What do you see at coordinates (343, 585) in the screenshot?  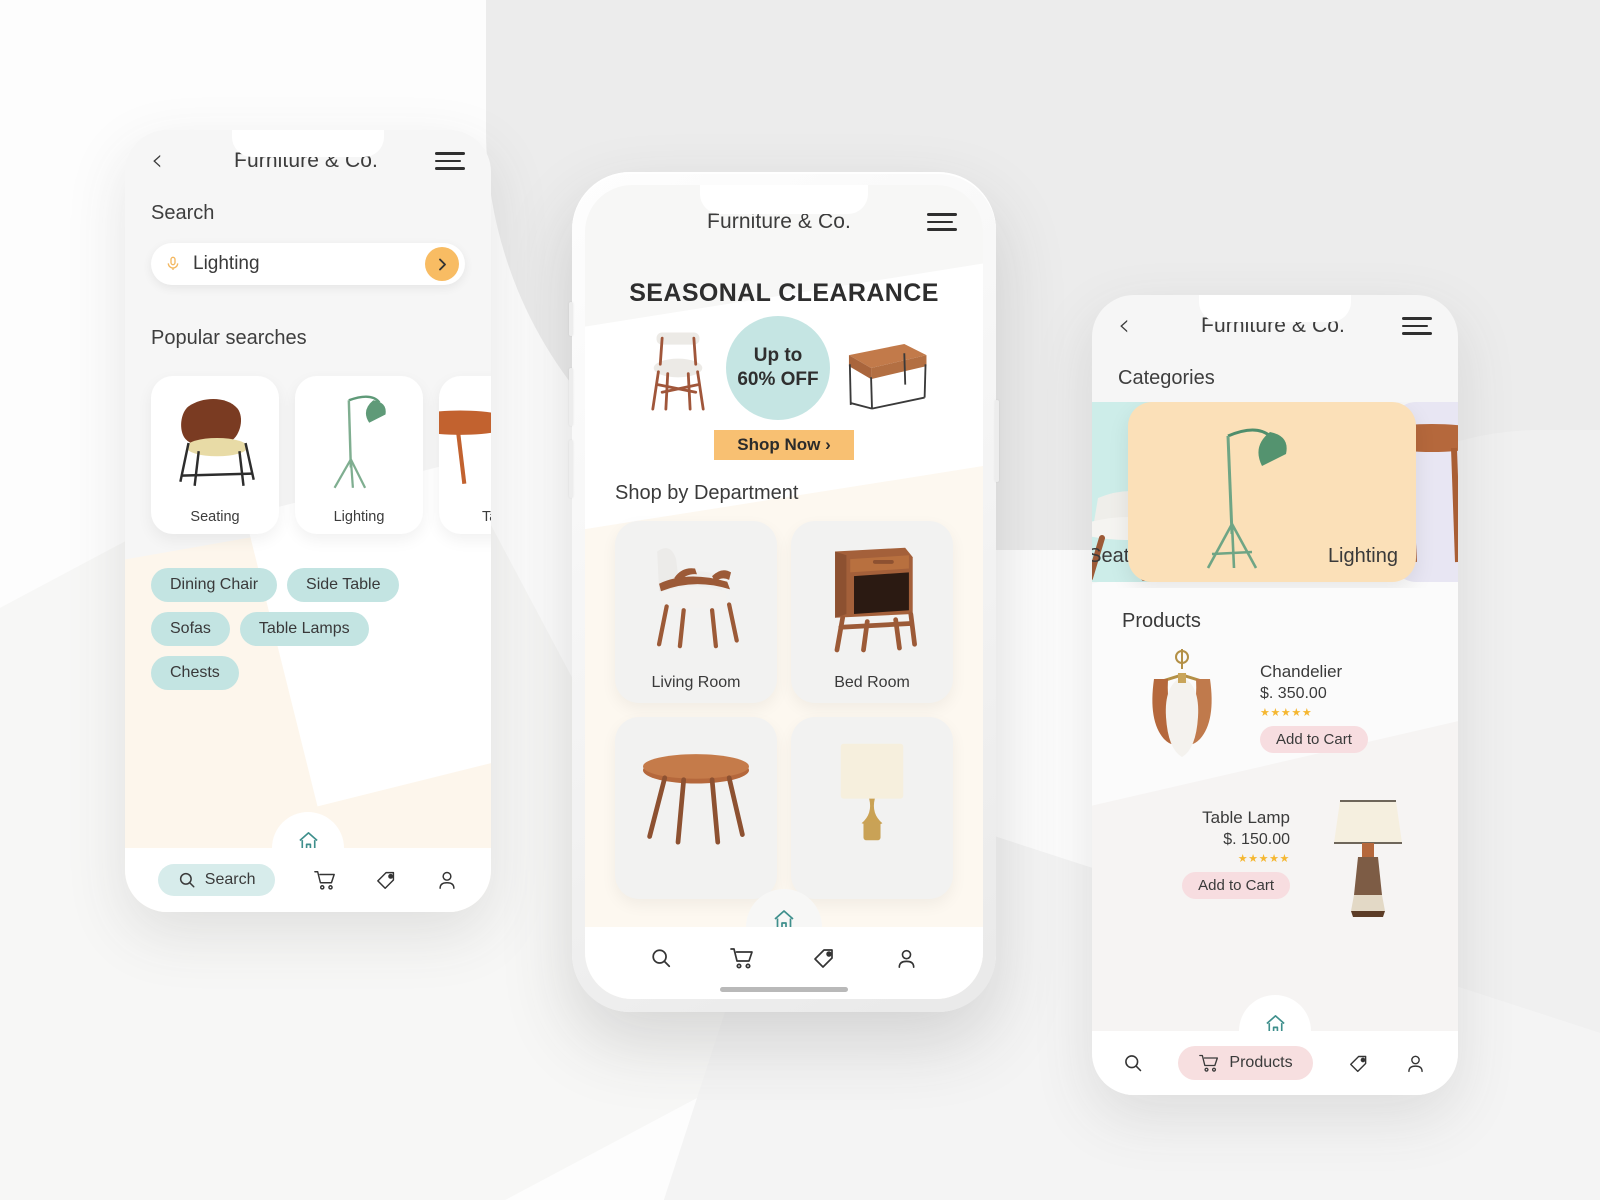 I see `chip-side-table: Side Table` at bounding box center [343, 585].